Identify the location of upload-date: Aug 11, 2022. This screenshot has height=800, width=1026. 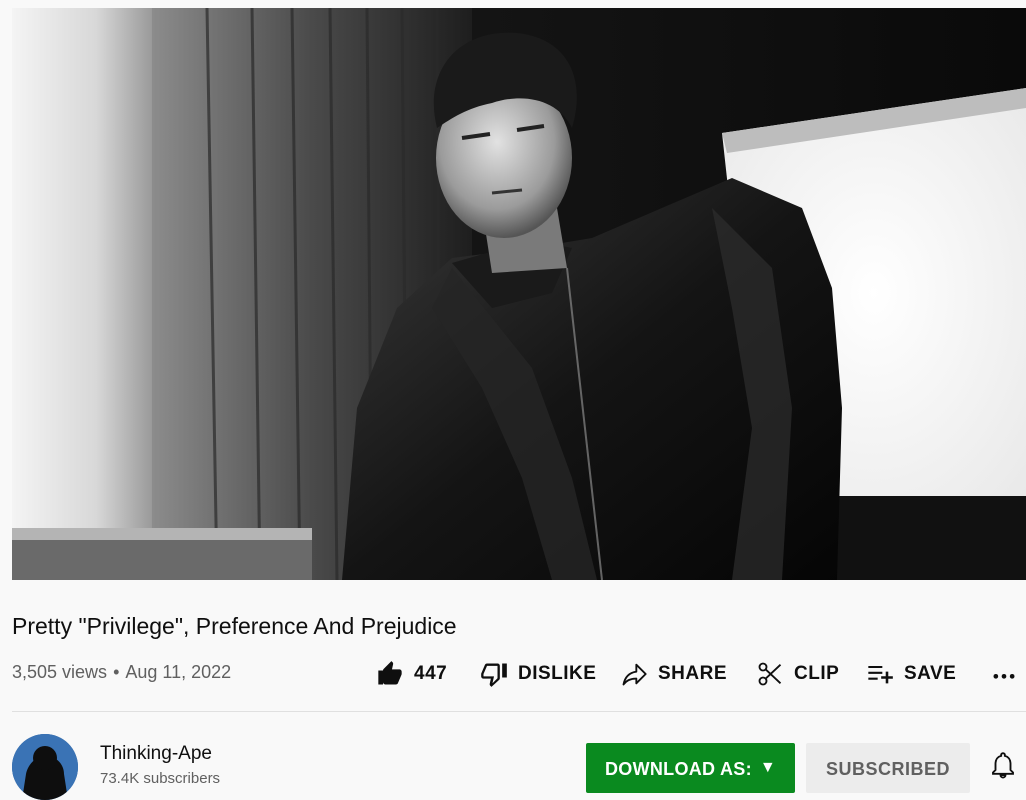
(178, 672).